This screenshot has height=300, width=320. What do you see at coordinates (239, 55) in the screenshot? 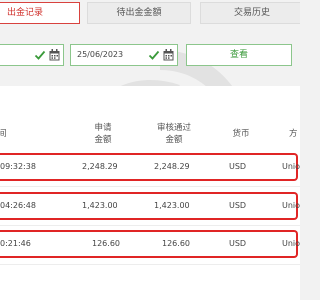
I see `search-button: 查看` at bounding box center [239, 55].